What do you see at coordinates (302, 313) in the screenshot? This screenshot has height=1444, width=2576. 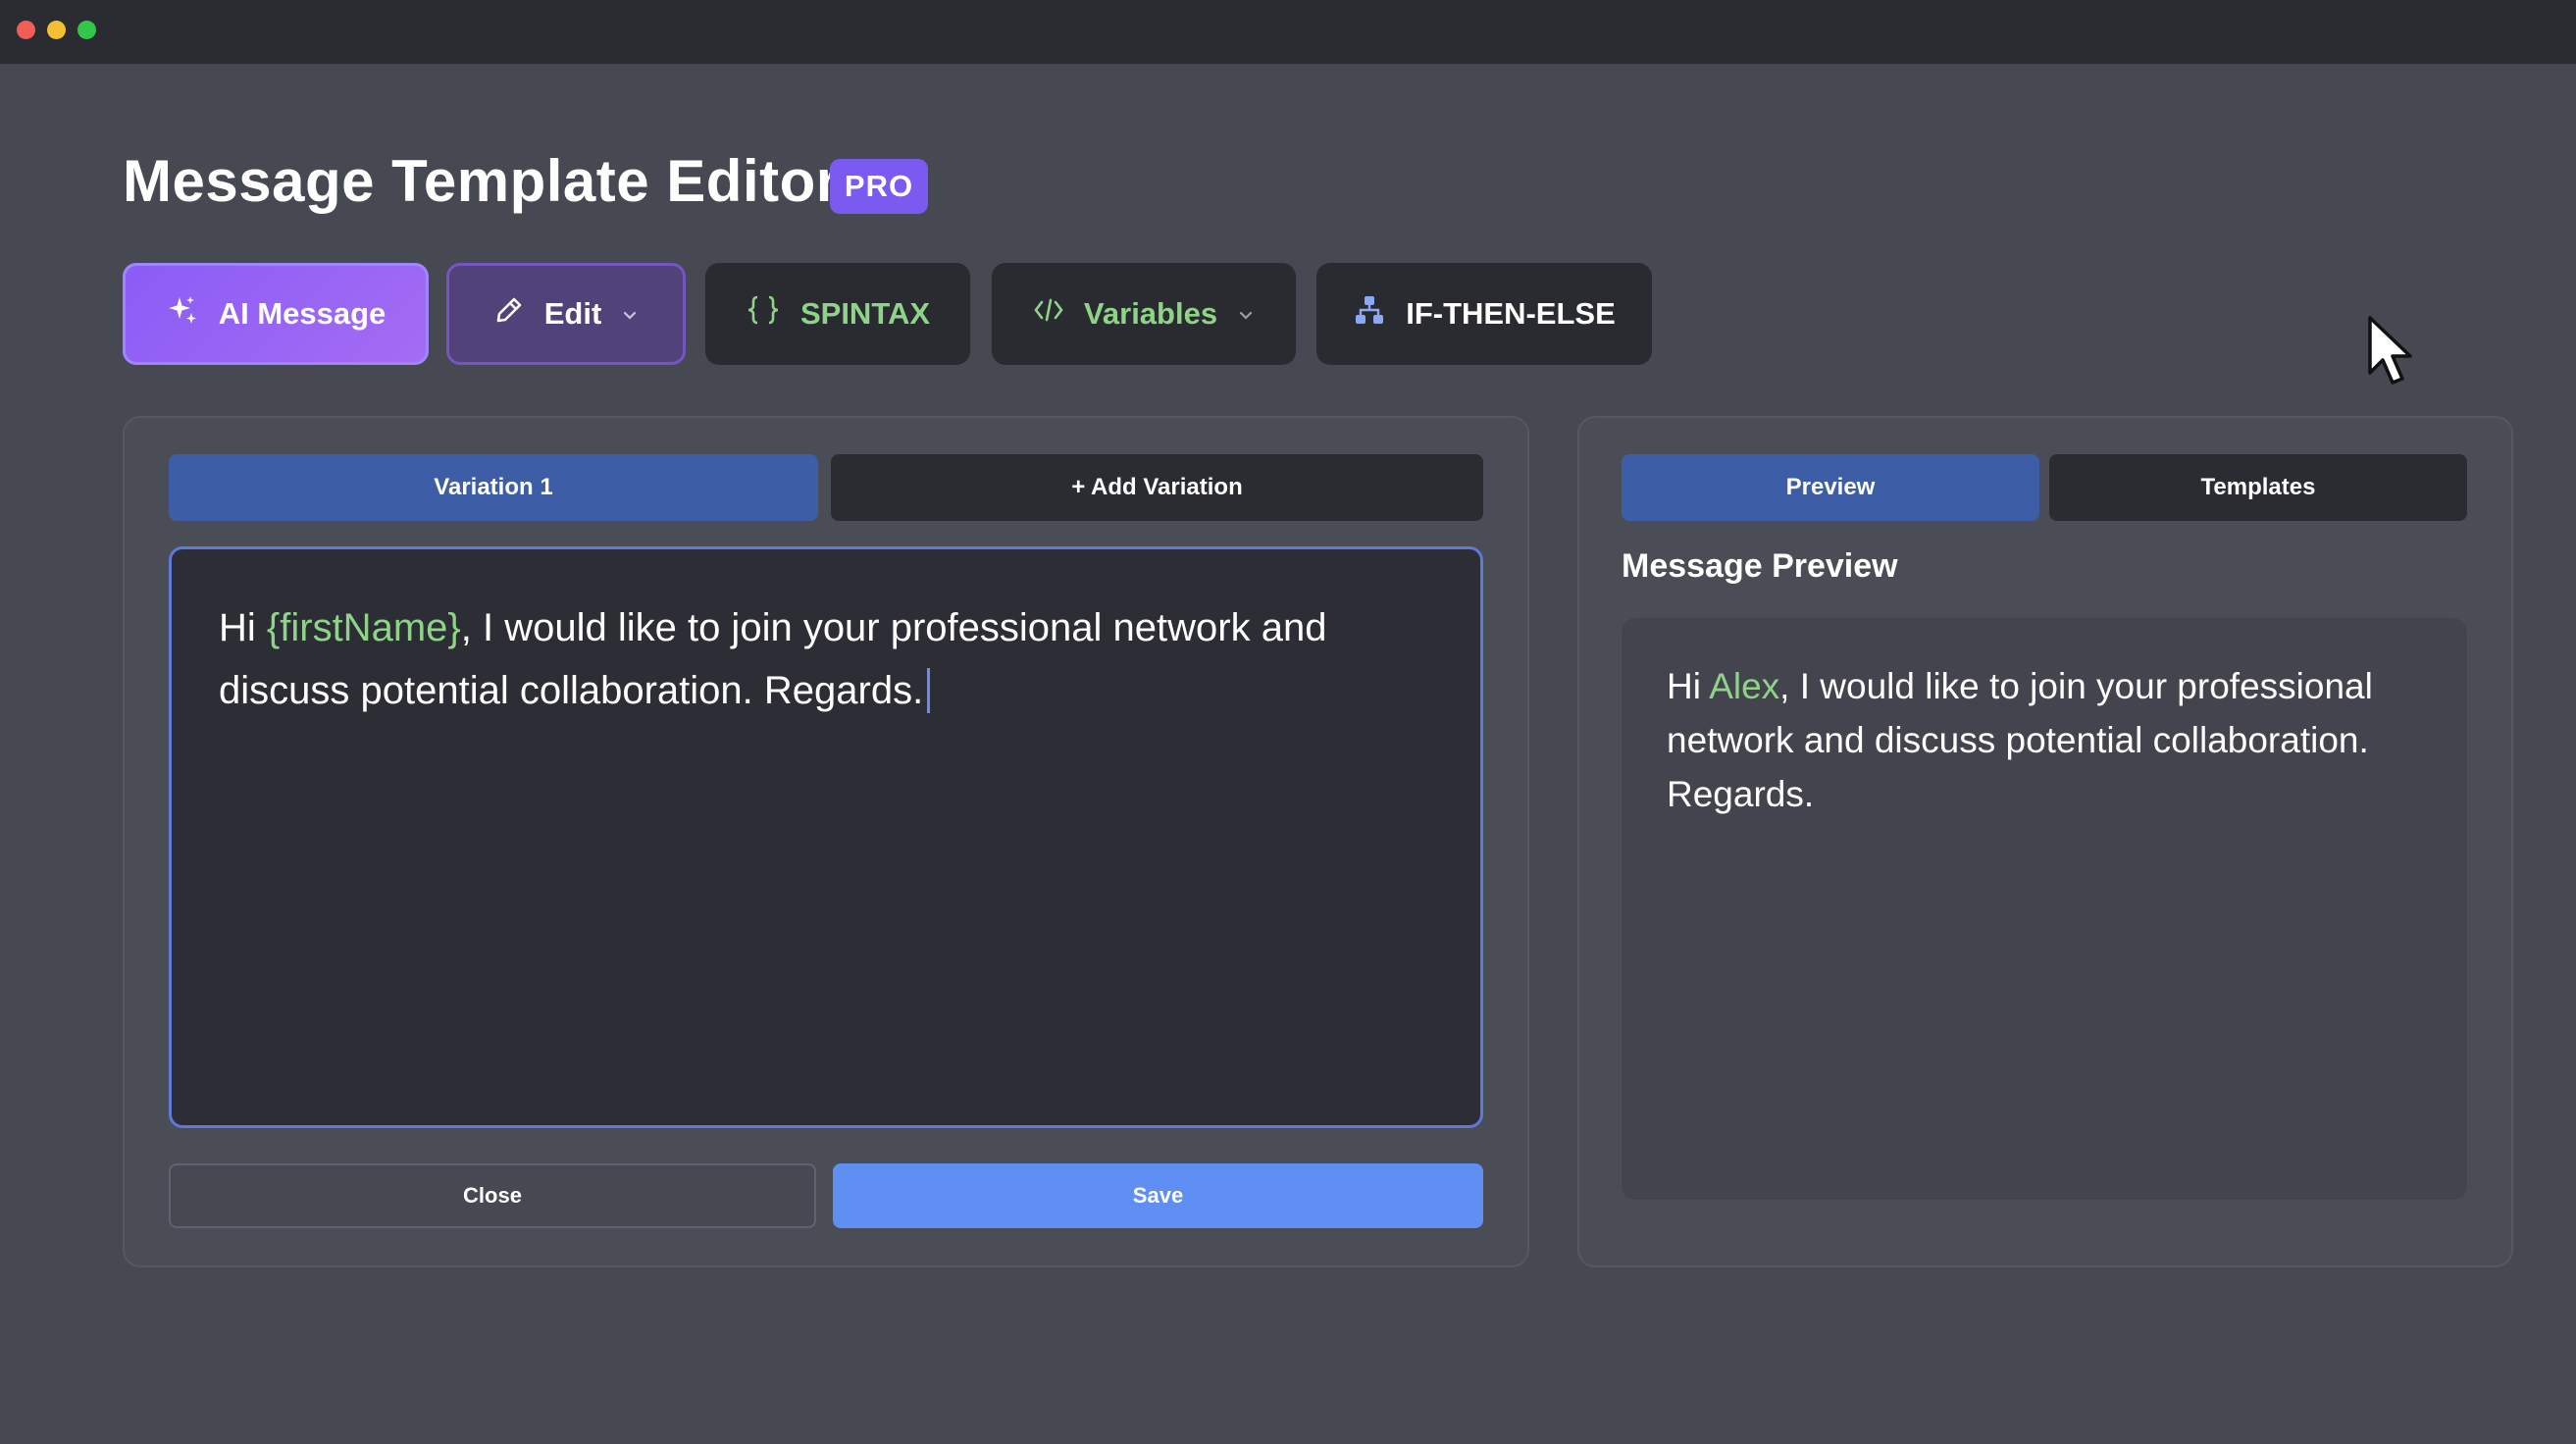 I see `ai-message-label: AI Message` at bounding box center [302, 313].